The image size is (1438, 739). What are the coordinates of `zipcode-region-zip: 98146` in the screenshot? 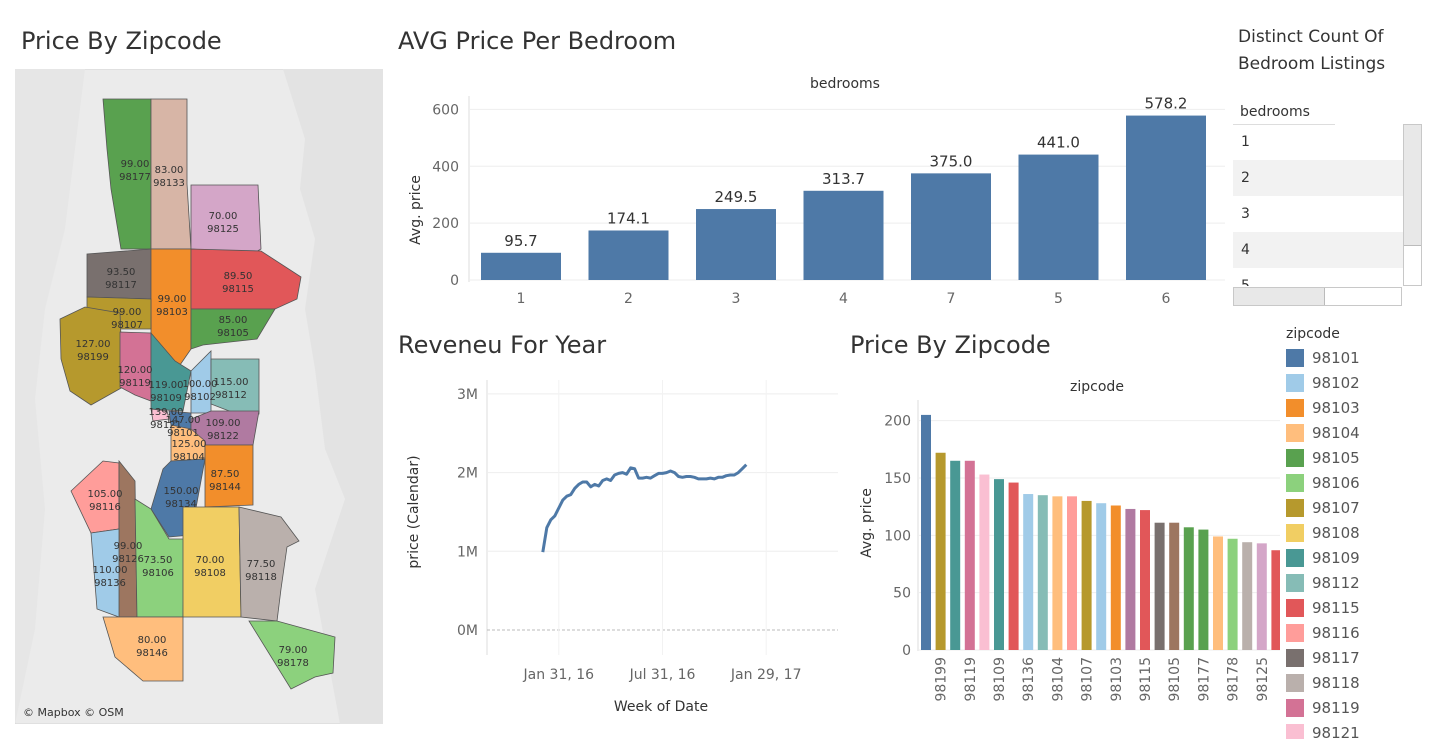 It's located at (152, 653).